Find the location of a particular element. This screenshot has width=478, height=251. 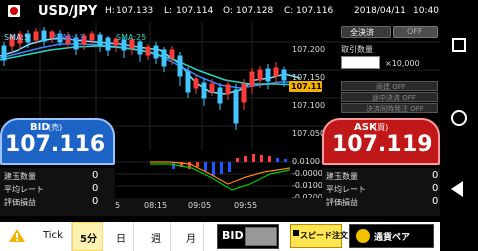

macd-label-3: -0.0100 is located at coordinates (307, 185).